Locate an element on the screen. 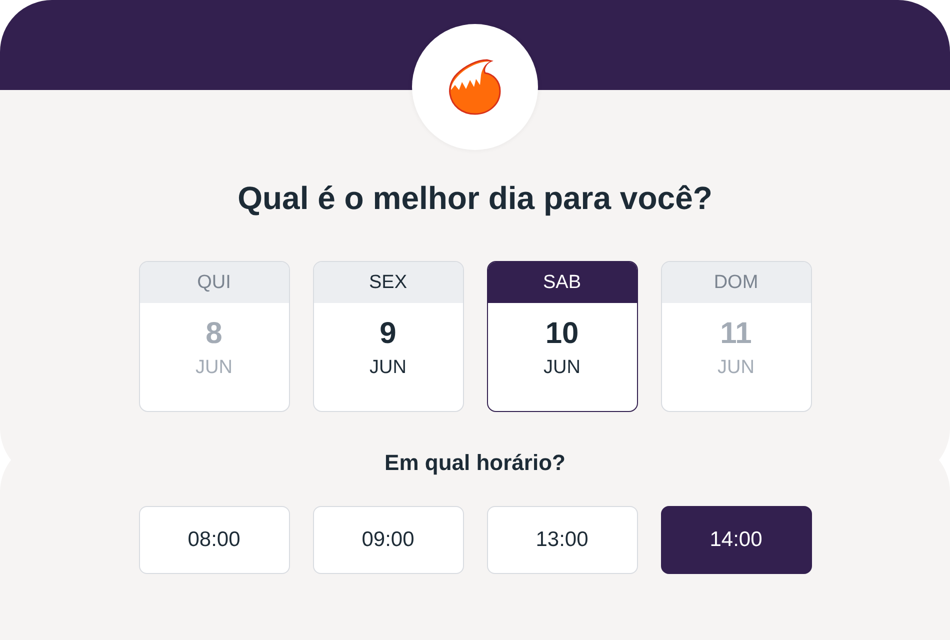 The image size is (950, 640). fox-tail-icon is located at coordinates (475, 87).